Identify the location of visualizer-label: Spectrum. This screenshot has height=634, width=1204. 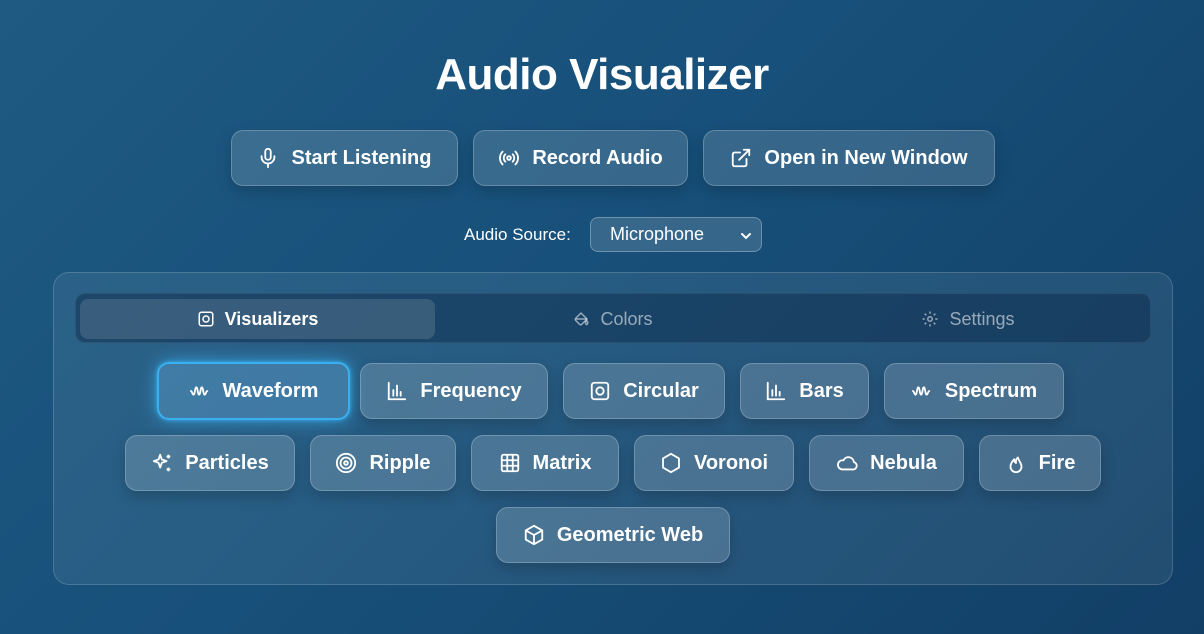
(991, 390).